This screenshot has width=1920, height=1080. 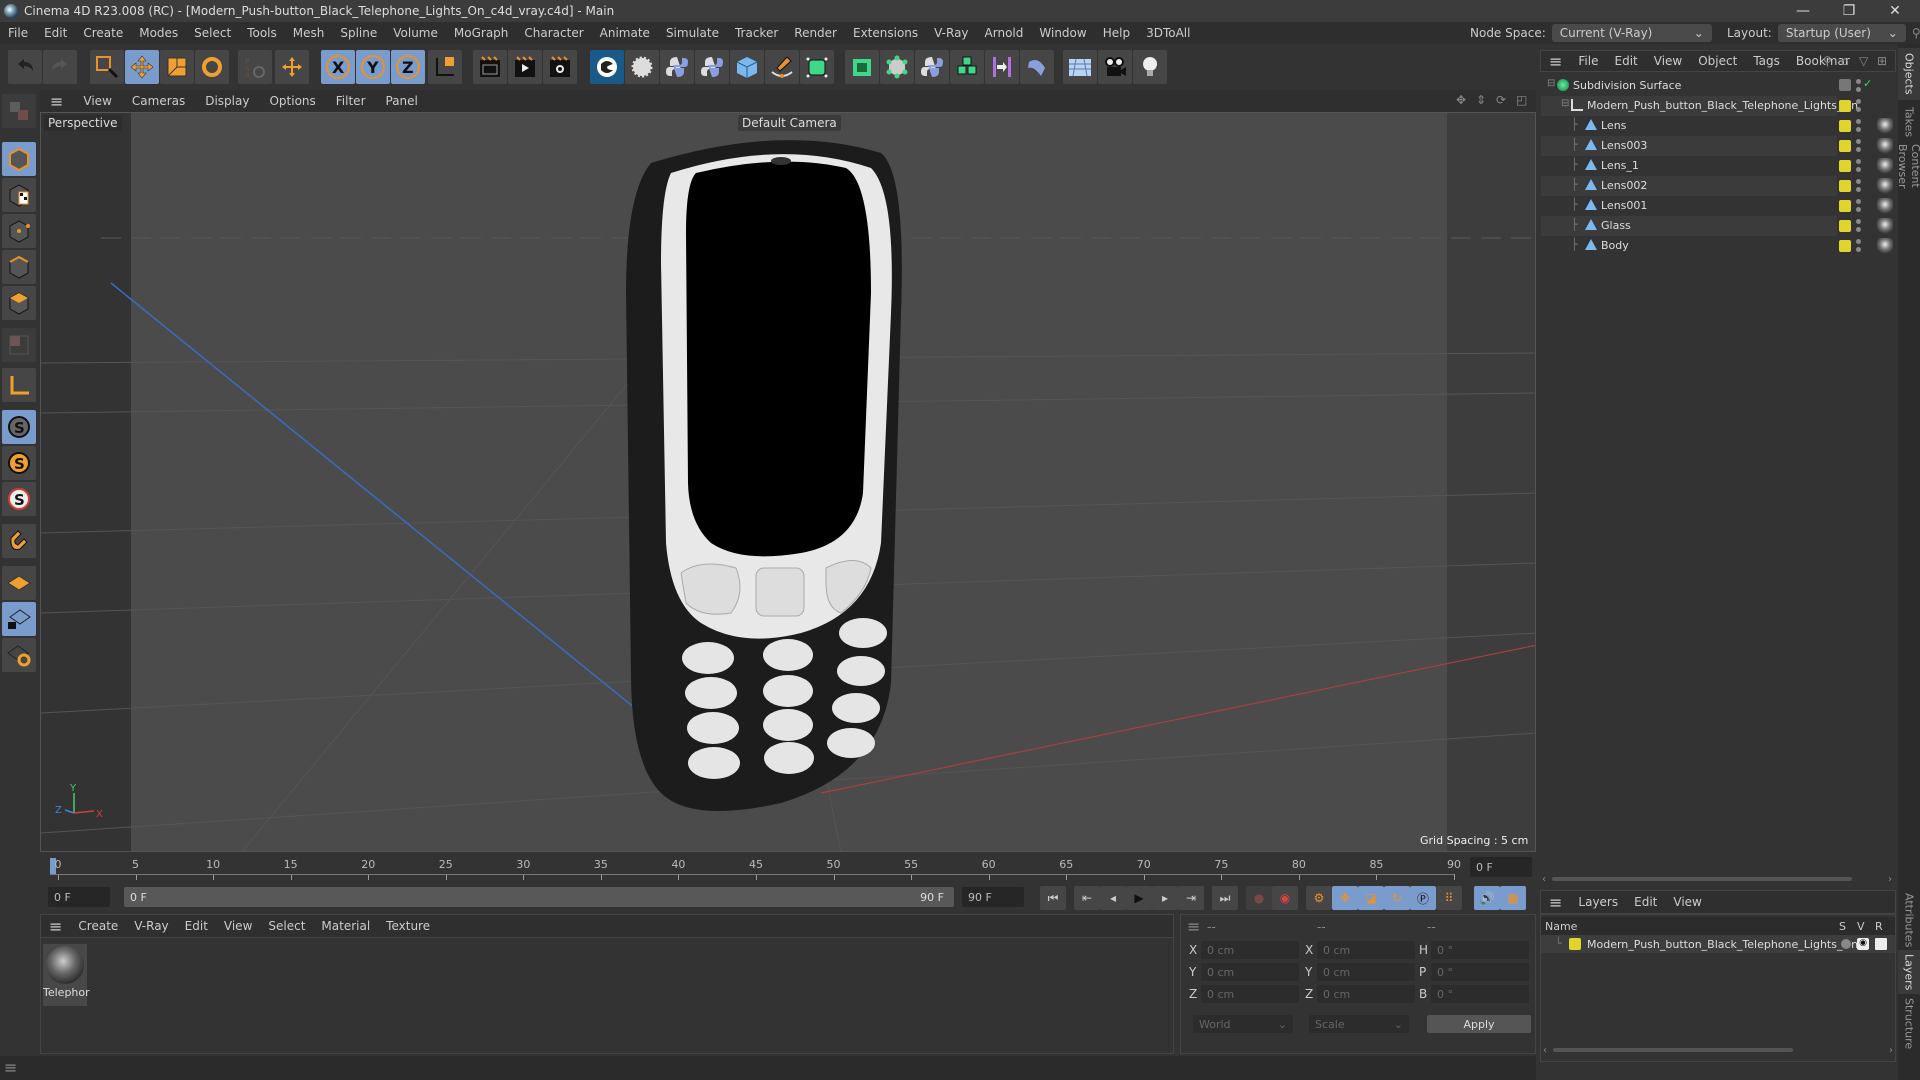 What do you see at coordinates (1168, 33) in the screenshot?
I see `menu-3dtoall: 3DToAll` at bounding box center [1168, 33].